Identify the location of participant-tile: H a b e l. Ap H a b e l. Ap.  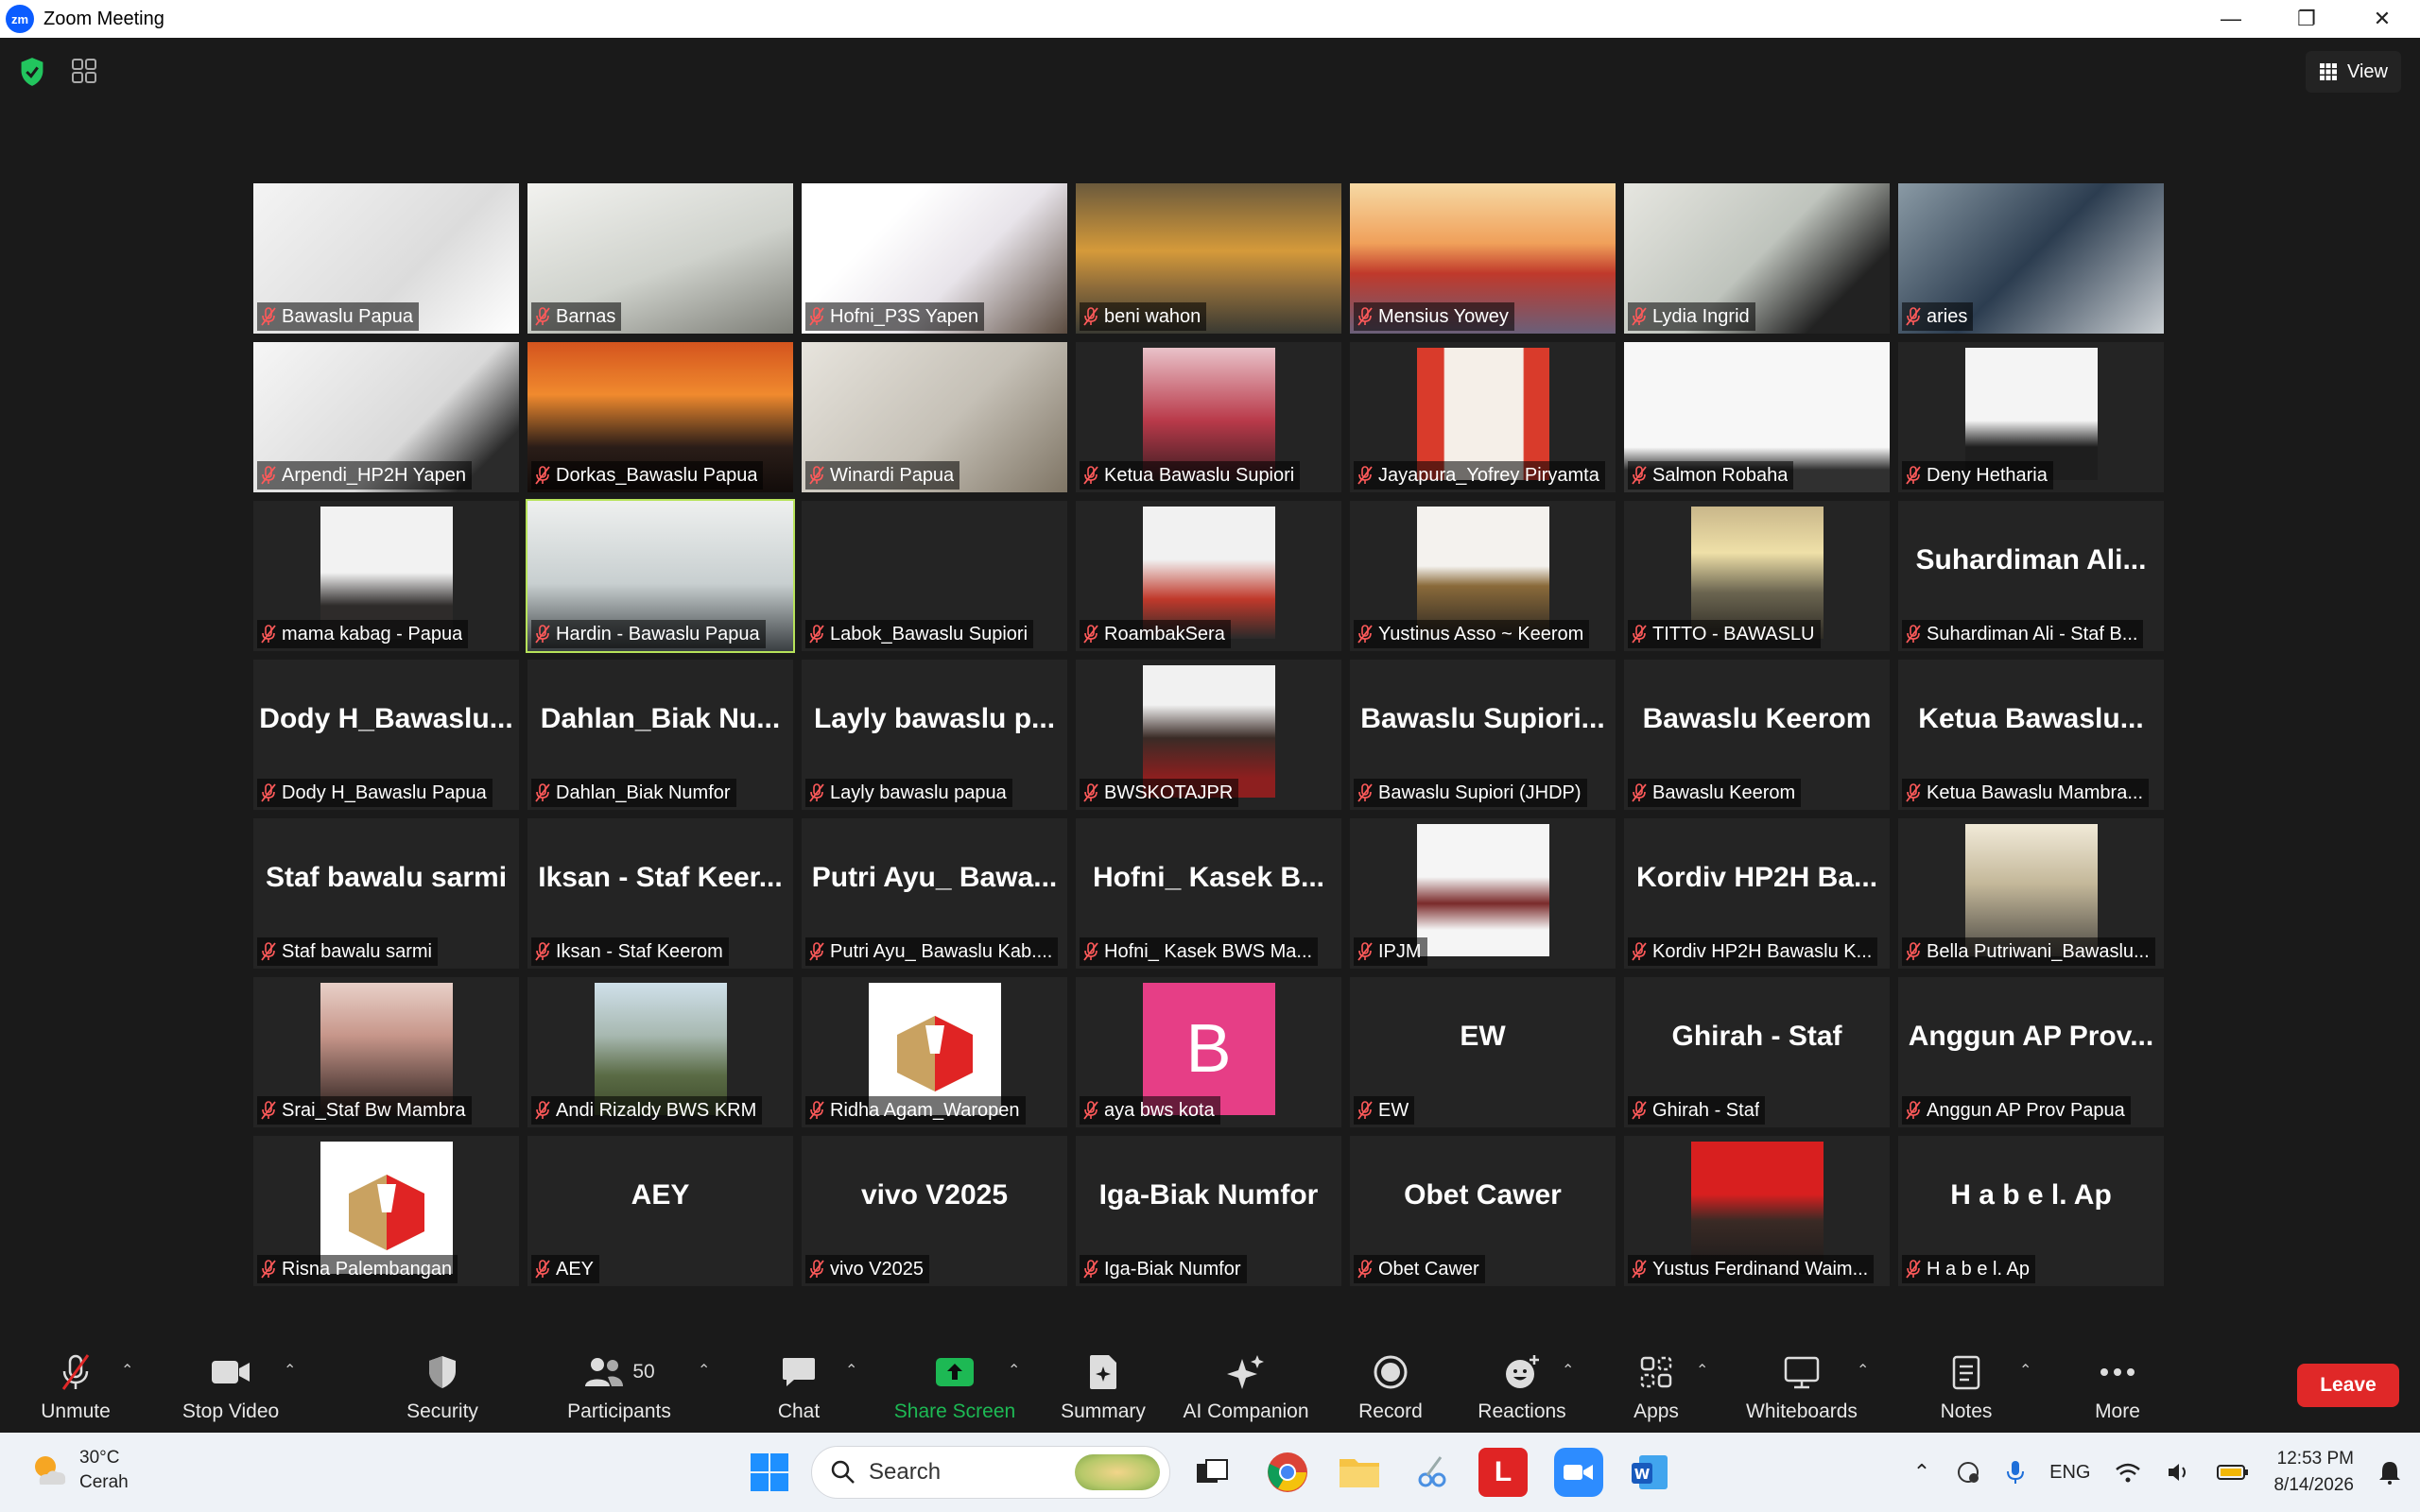
(2031, 1211).